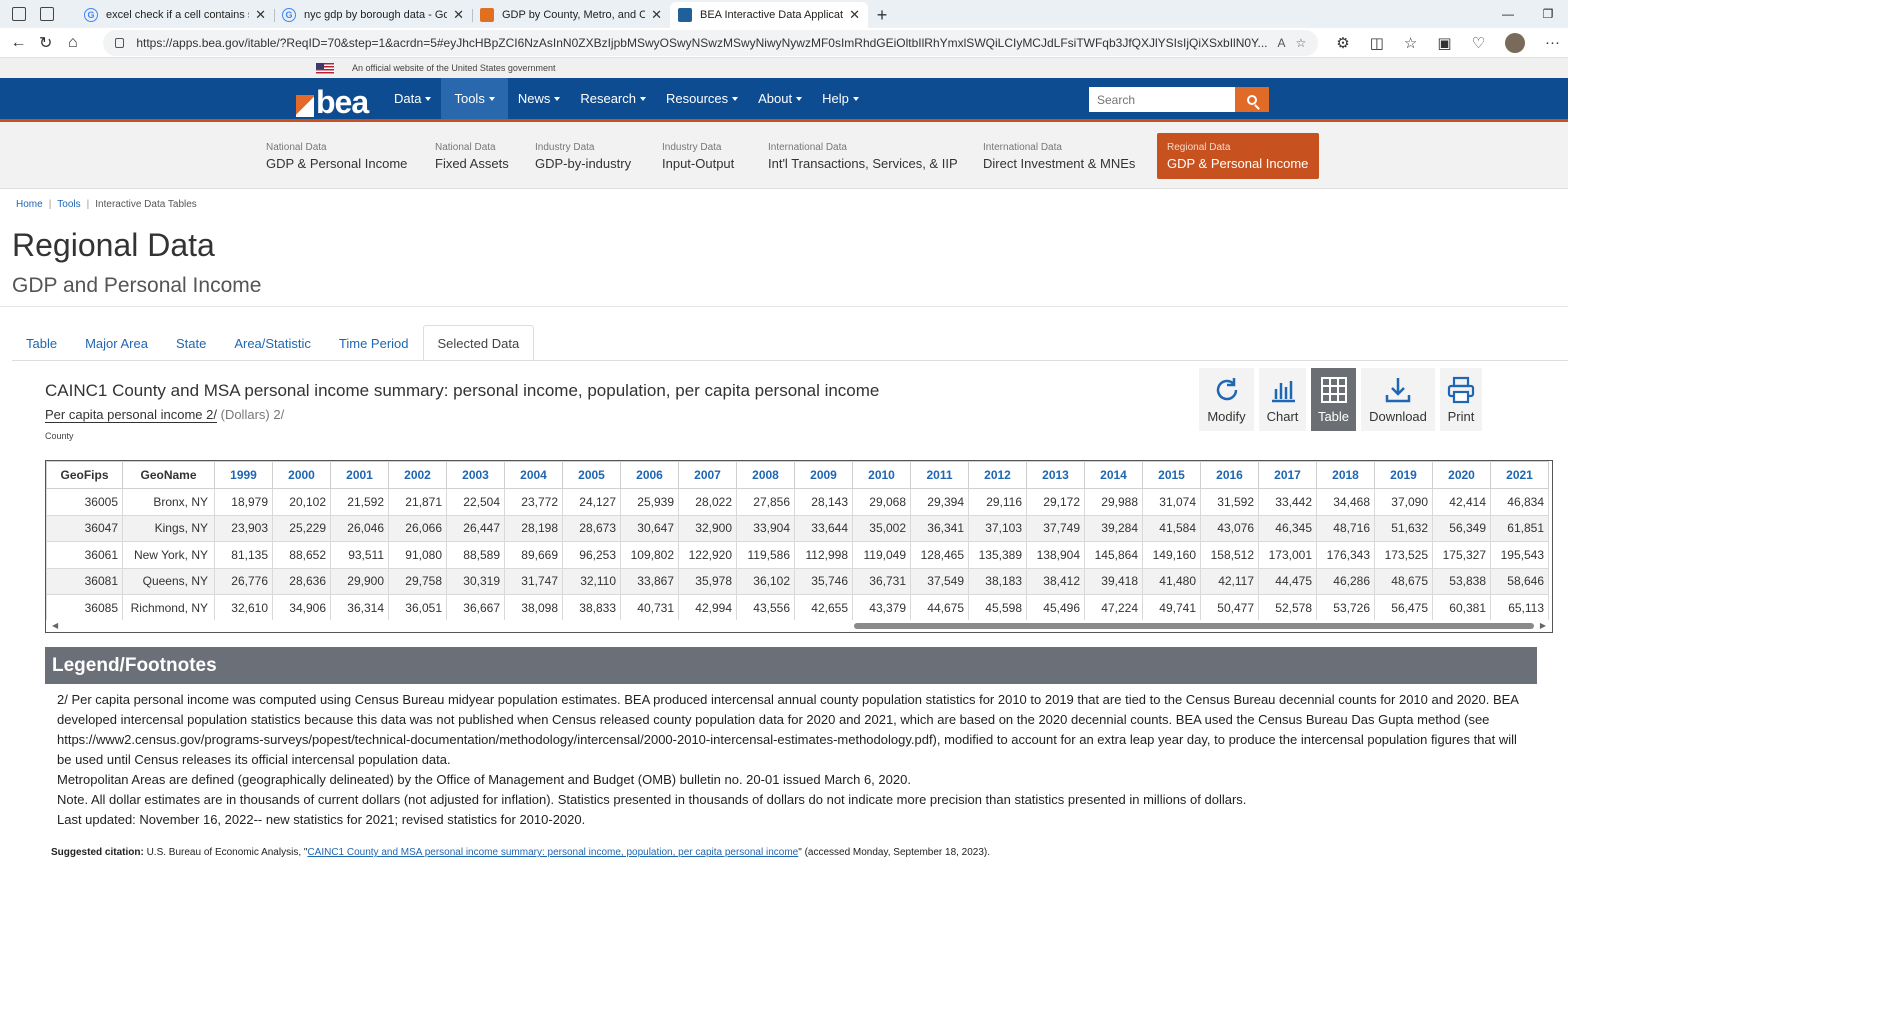 This screenshot has height=1034, width=1886. Describe the element at coordinates (1282, 43) in the screenshot. I see `read-aloud-icon: A` at that location.